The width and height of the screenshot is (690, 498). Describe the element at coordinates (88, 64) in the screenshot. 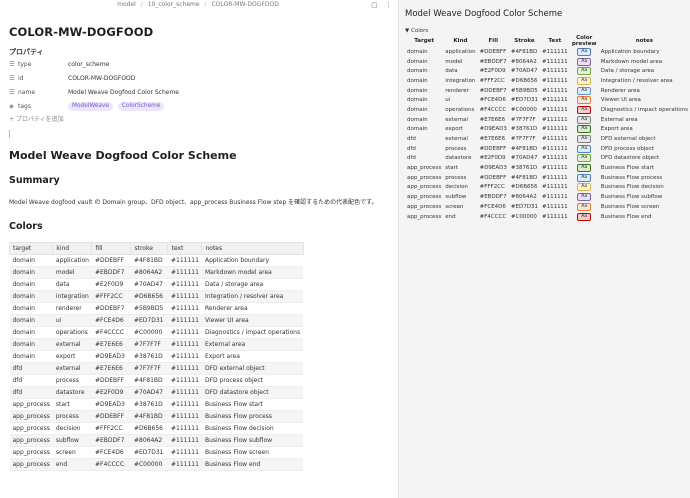

I see `property-value: color_scheme` at that location.